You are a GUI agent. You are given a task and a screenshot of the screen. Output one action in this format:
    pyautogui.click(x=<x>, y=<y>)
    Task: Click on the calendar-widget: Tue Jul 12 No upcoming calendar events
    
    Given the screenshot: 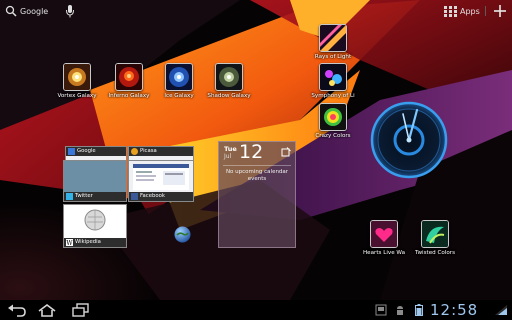 What is the action you would take?
    pyautogui.click(x=257, y=194)
    